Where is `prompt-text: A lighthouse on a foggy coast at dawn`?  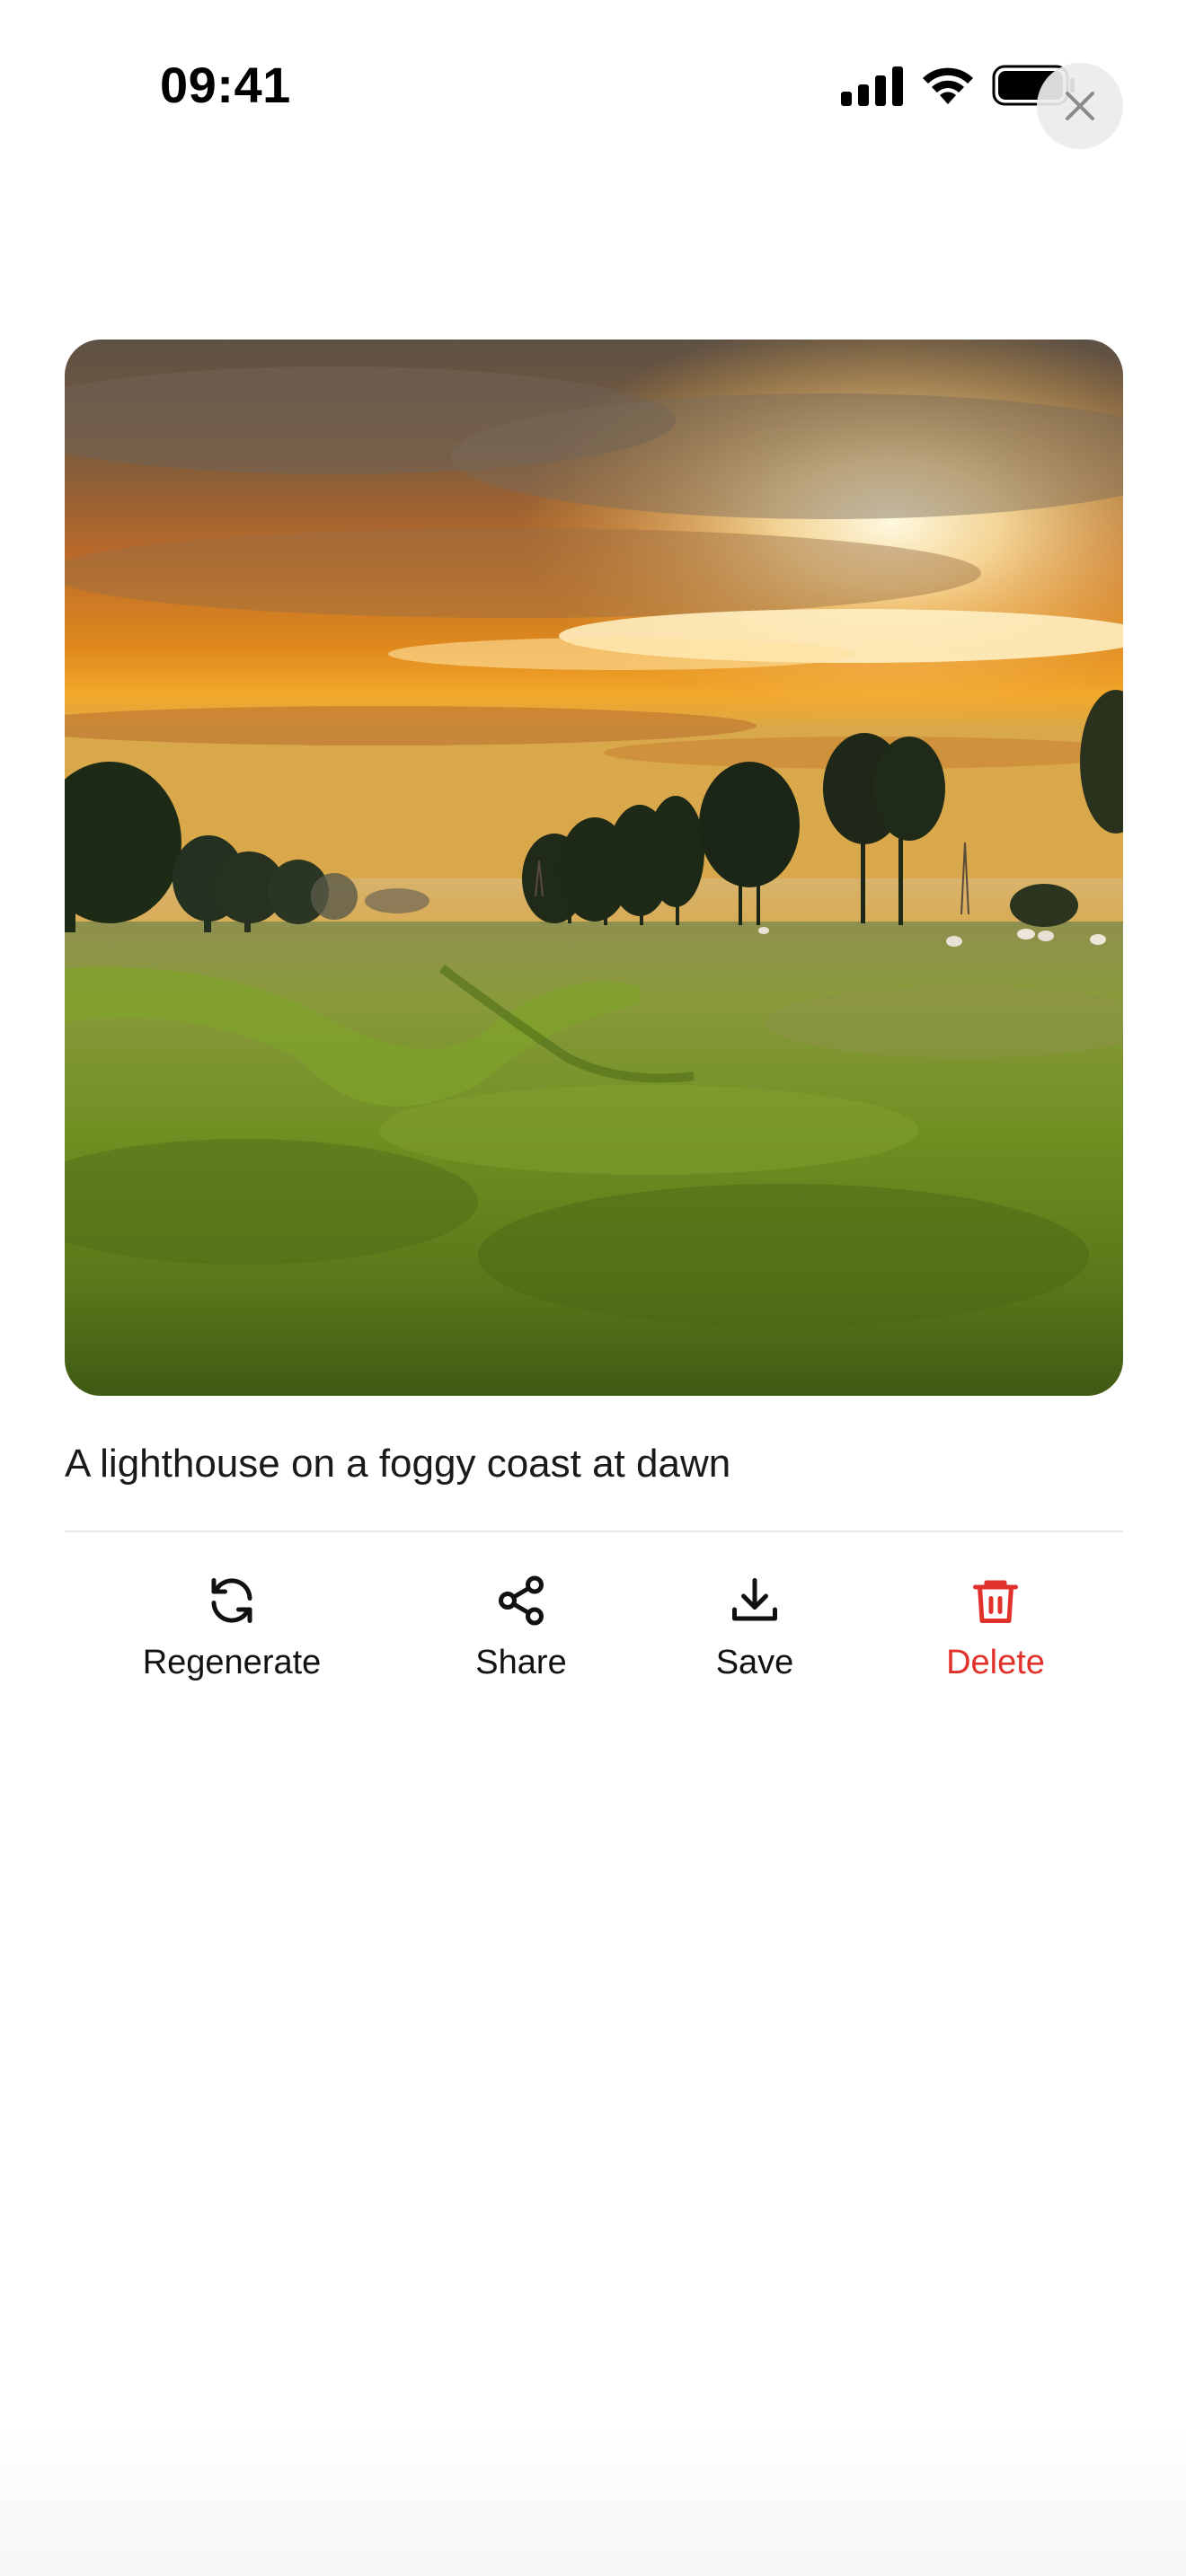
prompt-text: A lighthouse on a foggy coast at dawn is located at coordinates (398, 1464).